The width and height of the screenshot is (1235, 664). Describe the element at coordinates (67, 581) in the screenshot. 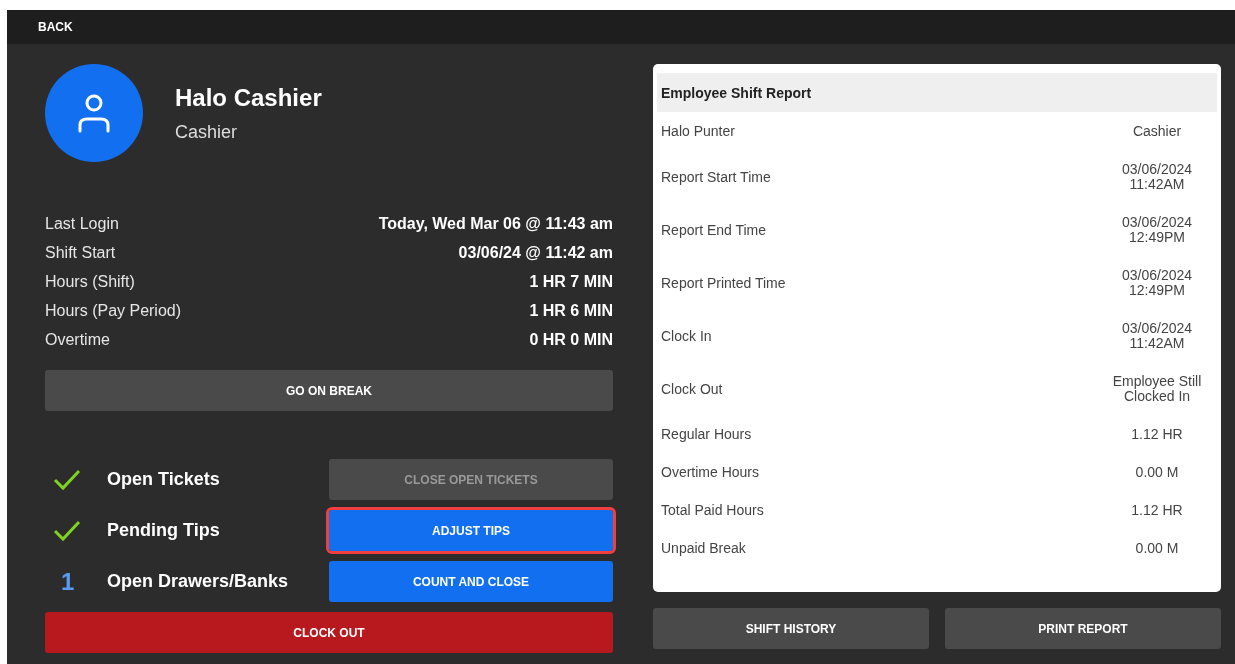

I see `count-number: 1` at that location.